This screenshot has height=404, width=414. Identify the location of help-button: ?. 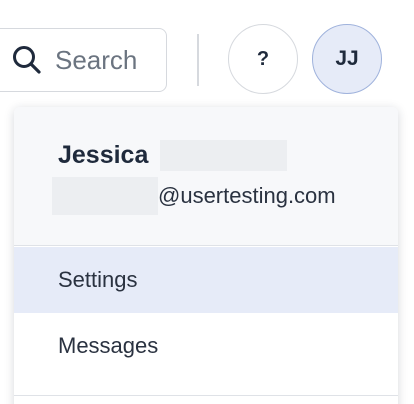
(263, 59).